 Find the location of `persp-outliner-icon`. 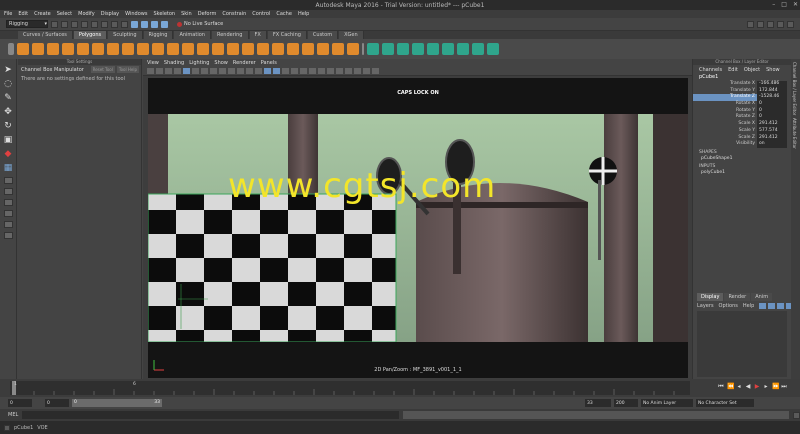

persp-outliner-icon is located at coordinates (8, 191).